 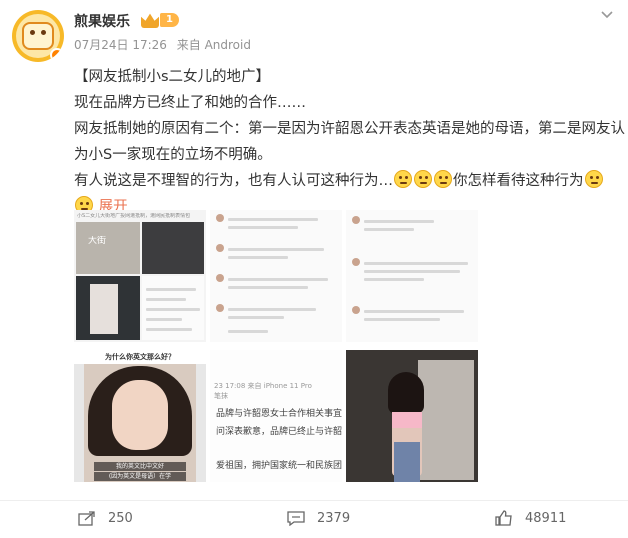 What do you see at coordinates (140, 276) in the screenshot?
I see `post-image-1: 小S二女儿大街地广投网遭抵制，遭网民抵制表情包 大街` at bounding box center [140, 276].